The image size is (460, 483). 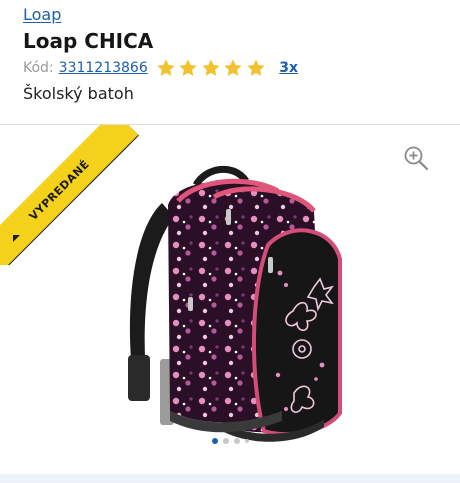 What do you see at coordinates (416, 158) in the screenshot?
I see `zoom-in-icon` at bounding box center [416, 158].